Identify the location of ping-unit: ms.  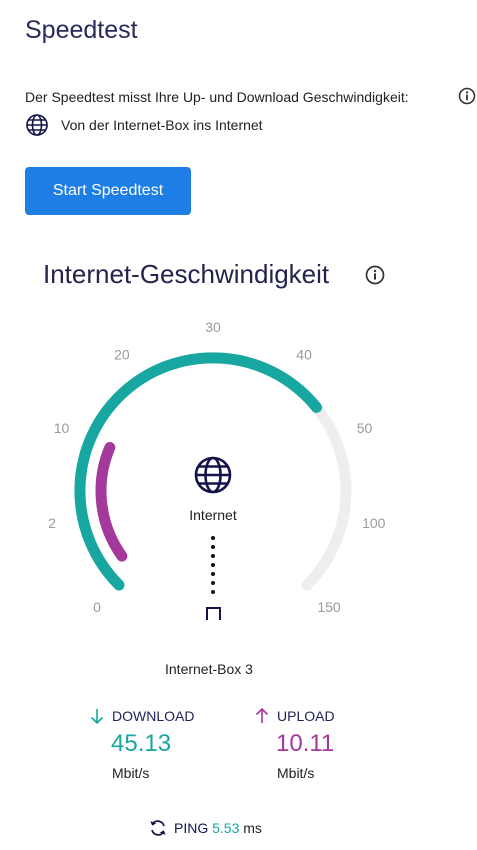
(252, 828).